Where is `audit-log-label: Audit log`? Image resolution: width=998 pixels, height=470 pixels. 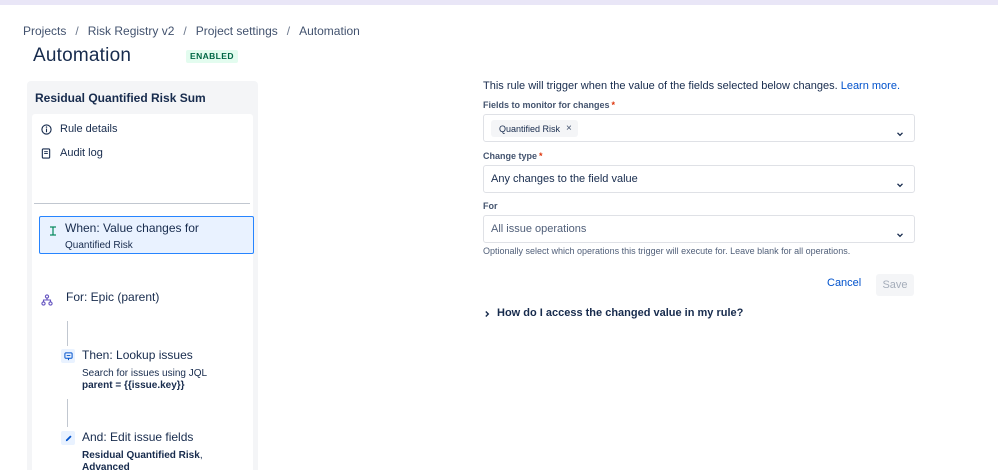
audit-log-label: Audit log is located at coordinates (81, 153).